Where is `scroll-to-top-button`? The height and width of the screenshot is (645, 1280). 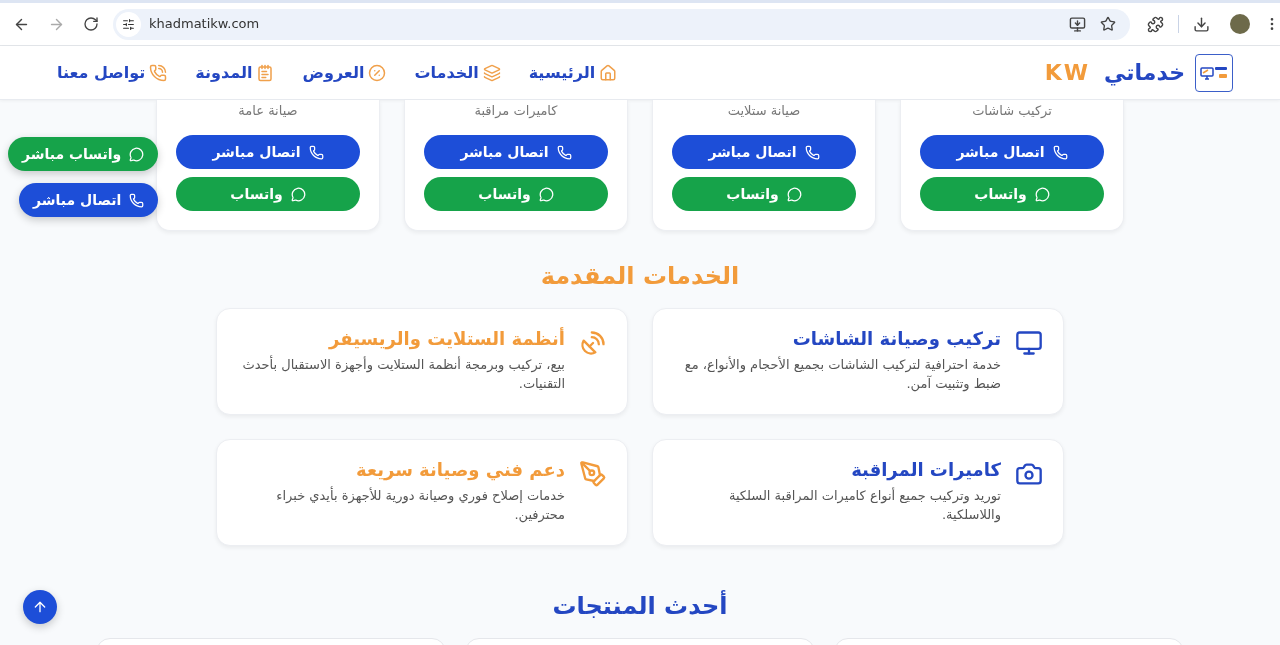 scroll-to-top-button is located at coordinates (40, 607).